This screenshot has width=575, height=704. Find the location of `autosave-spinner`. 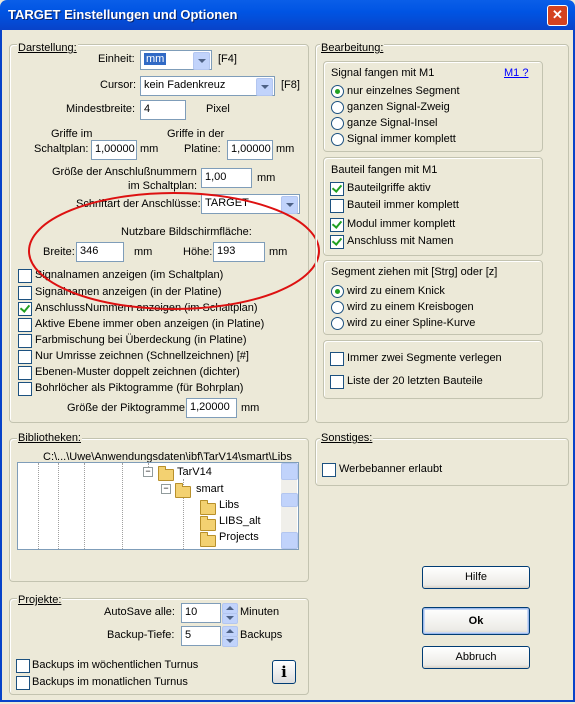

autosave-spinner is located at coordinates (230, 613).